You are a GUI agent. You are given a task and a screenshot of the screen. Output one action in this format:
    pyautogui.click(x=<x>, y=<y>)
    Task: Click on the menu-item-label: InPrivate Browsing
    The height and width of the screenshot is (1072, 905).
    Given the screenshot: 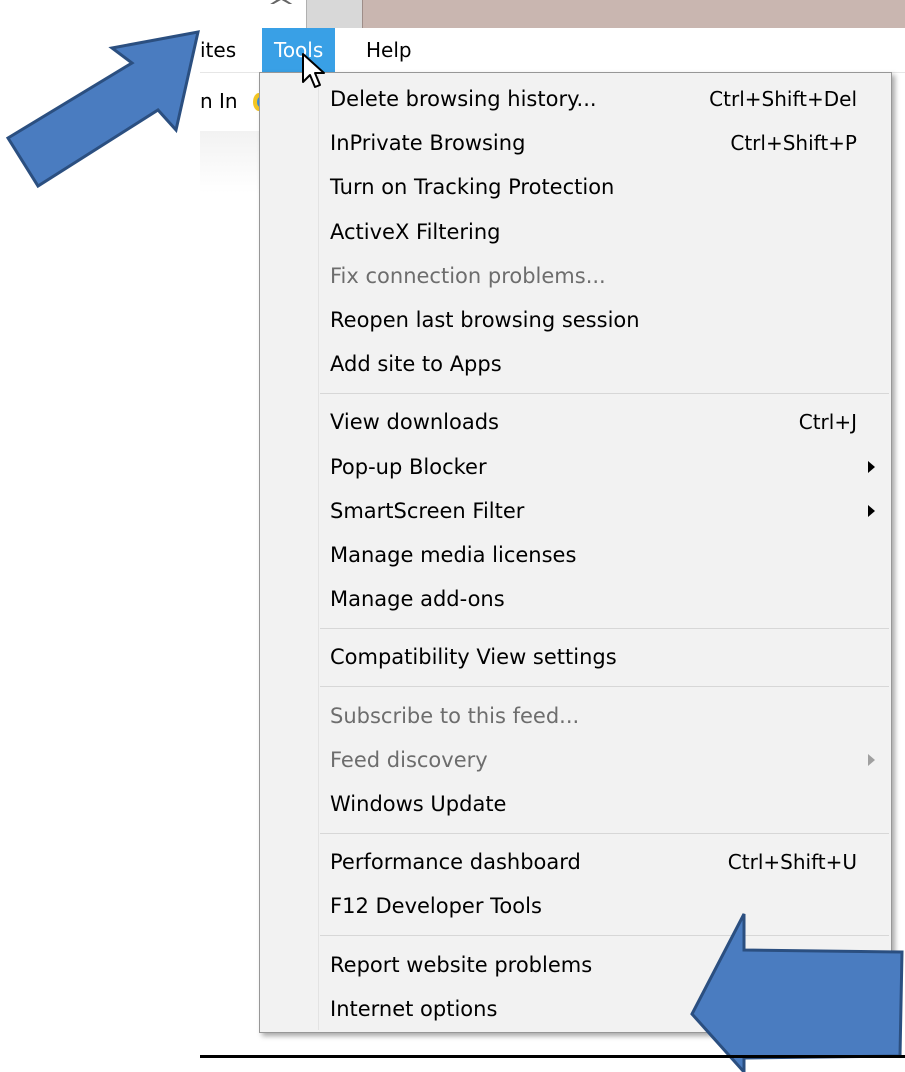 What is the action you would take?
    pyautogui.click(x=428, y=143)
    